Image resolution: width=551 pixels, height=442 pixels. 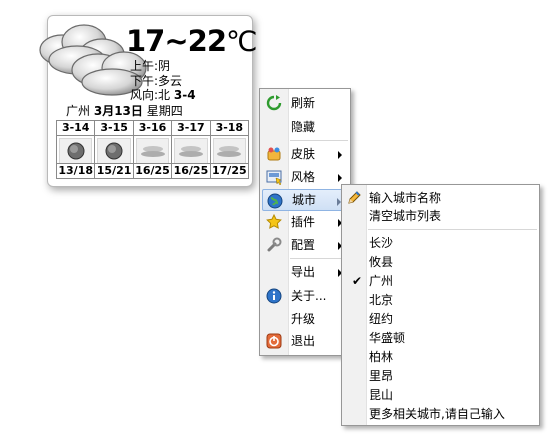 I want to click on wind-info: 风向:北 3-4, so click(x=163, y=94).